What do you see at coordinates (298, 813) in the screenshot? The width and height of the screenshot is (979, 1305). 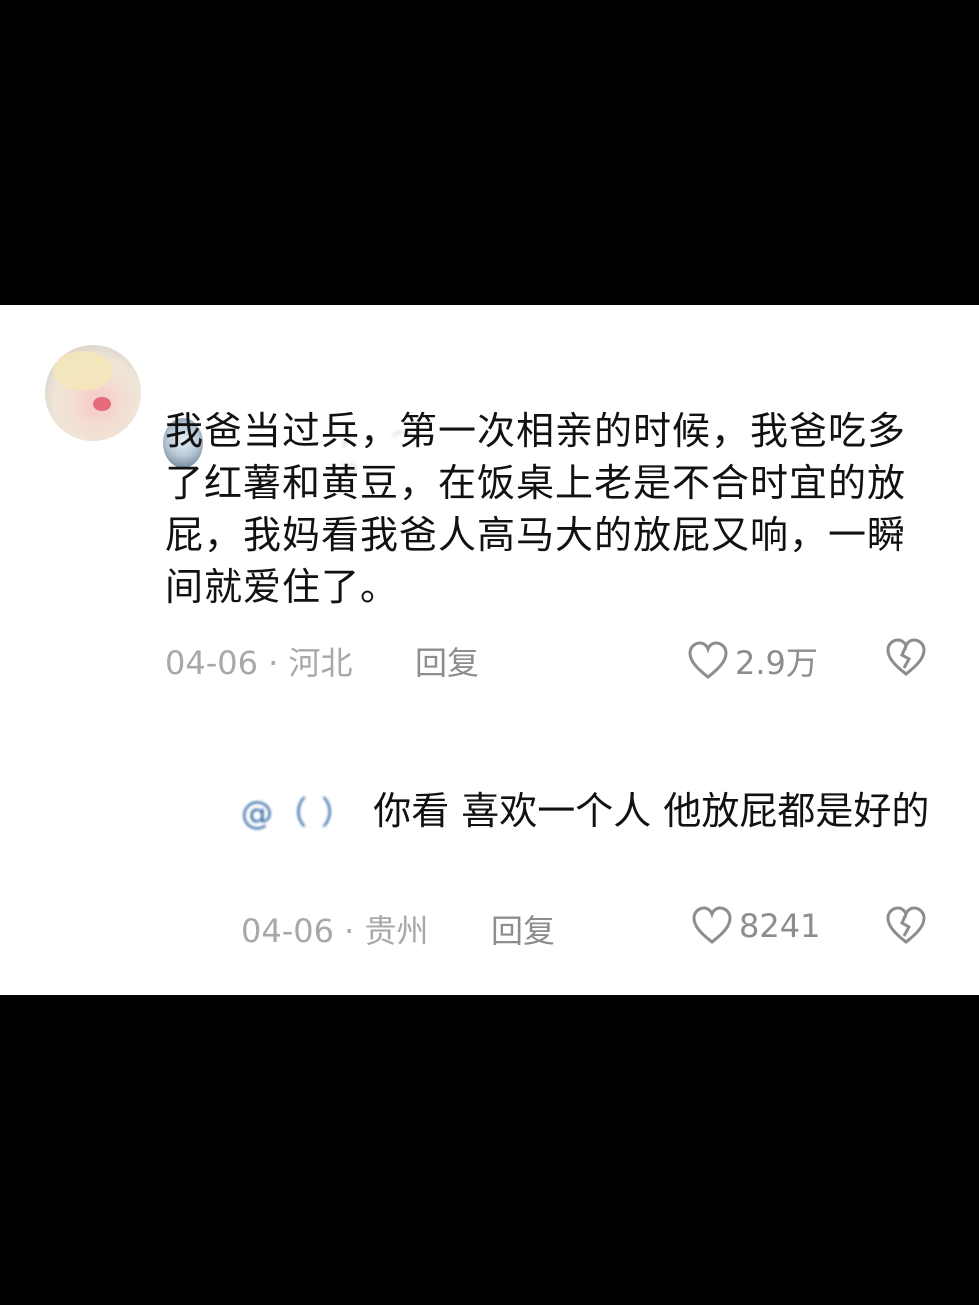 I see `mention-link: @（ ）` at bounding box center [298, 813].